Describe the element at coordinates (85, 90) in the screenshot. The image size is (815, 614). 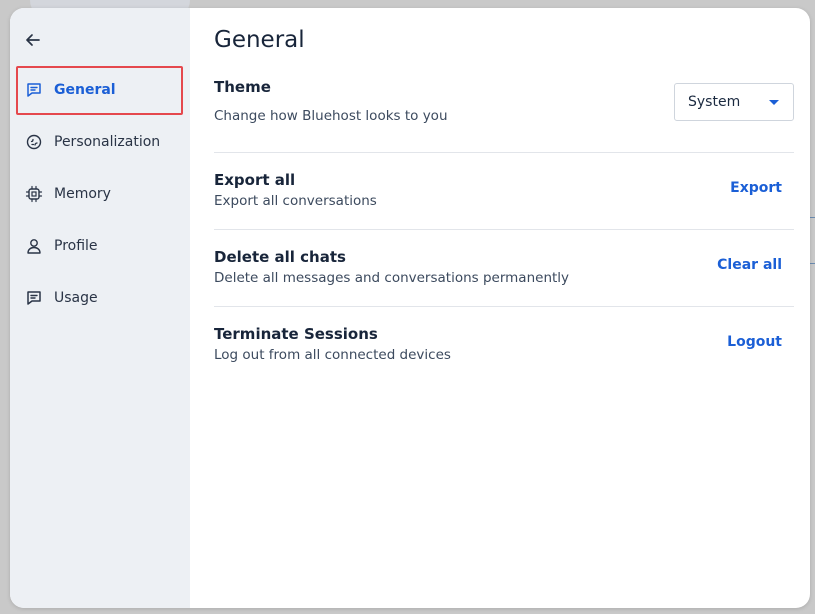
I see `sidebar-item-label: General` at that location.